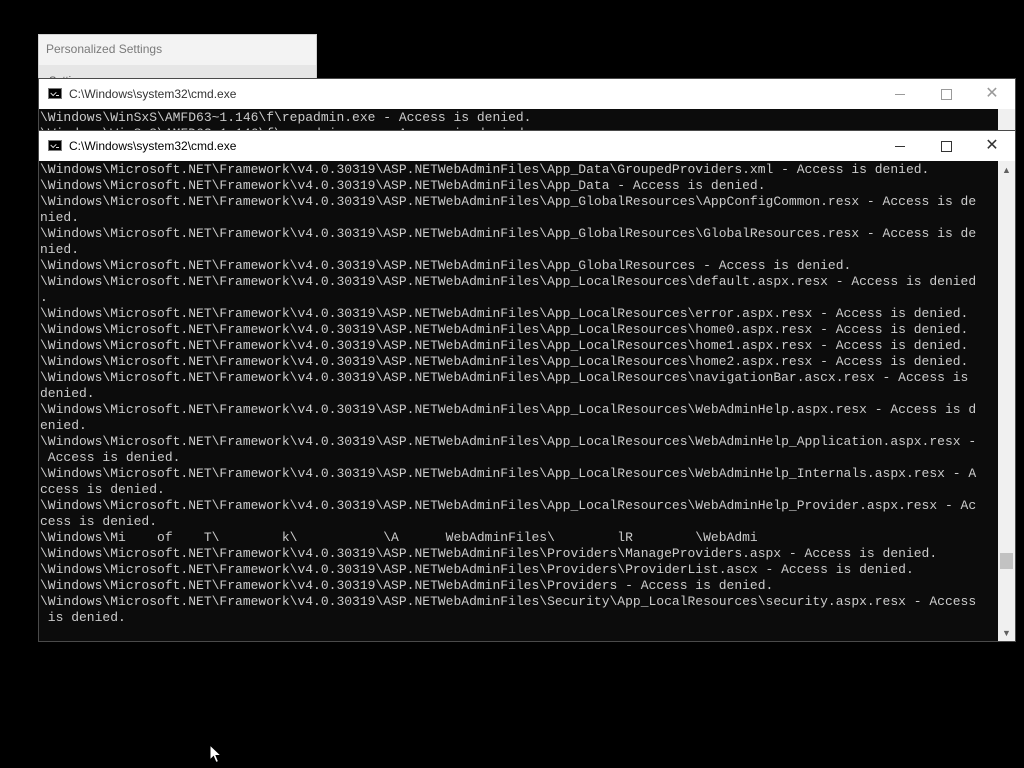 The image size is (1024, 768). I want to click on cmd-front-console-line: ccess is denied., so click(102, 489).